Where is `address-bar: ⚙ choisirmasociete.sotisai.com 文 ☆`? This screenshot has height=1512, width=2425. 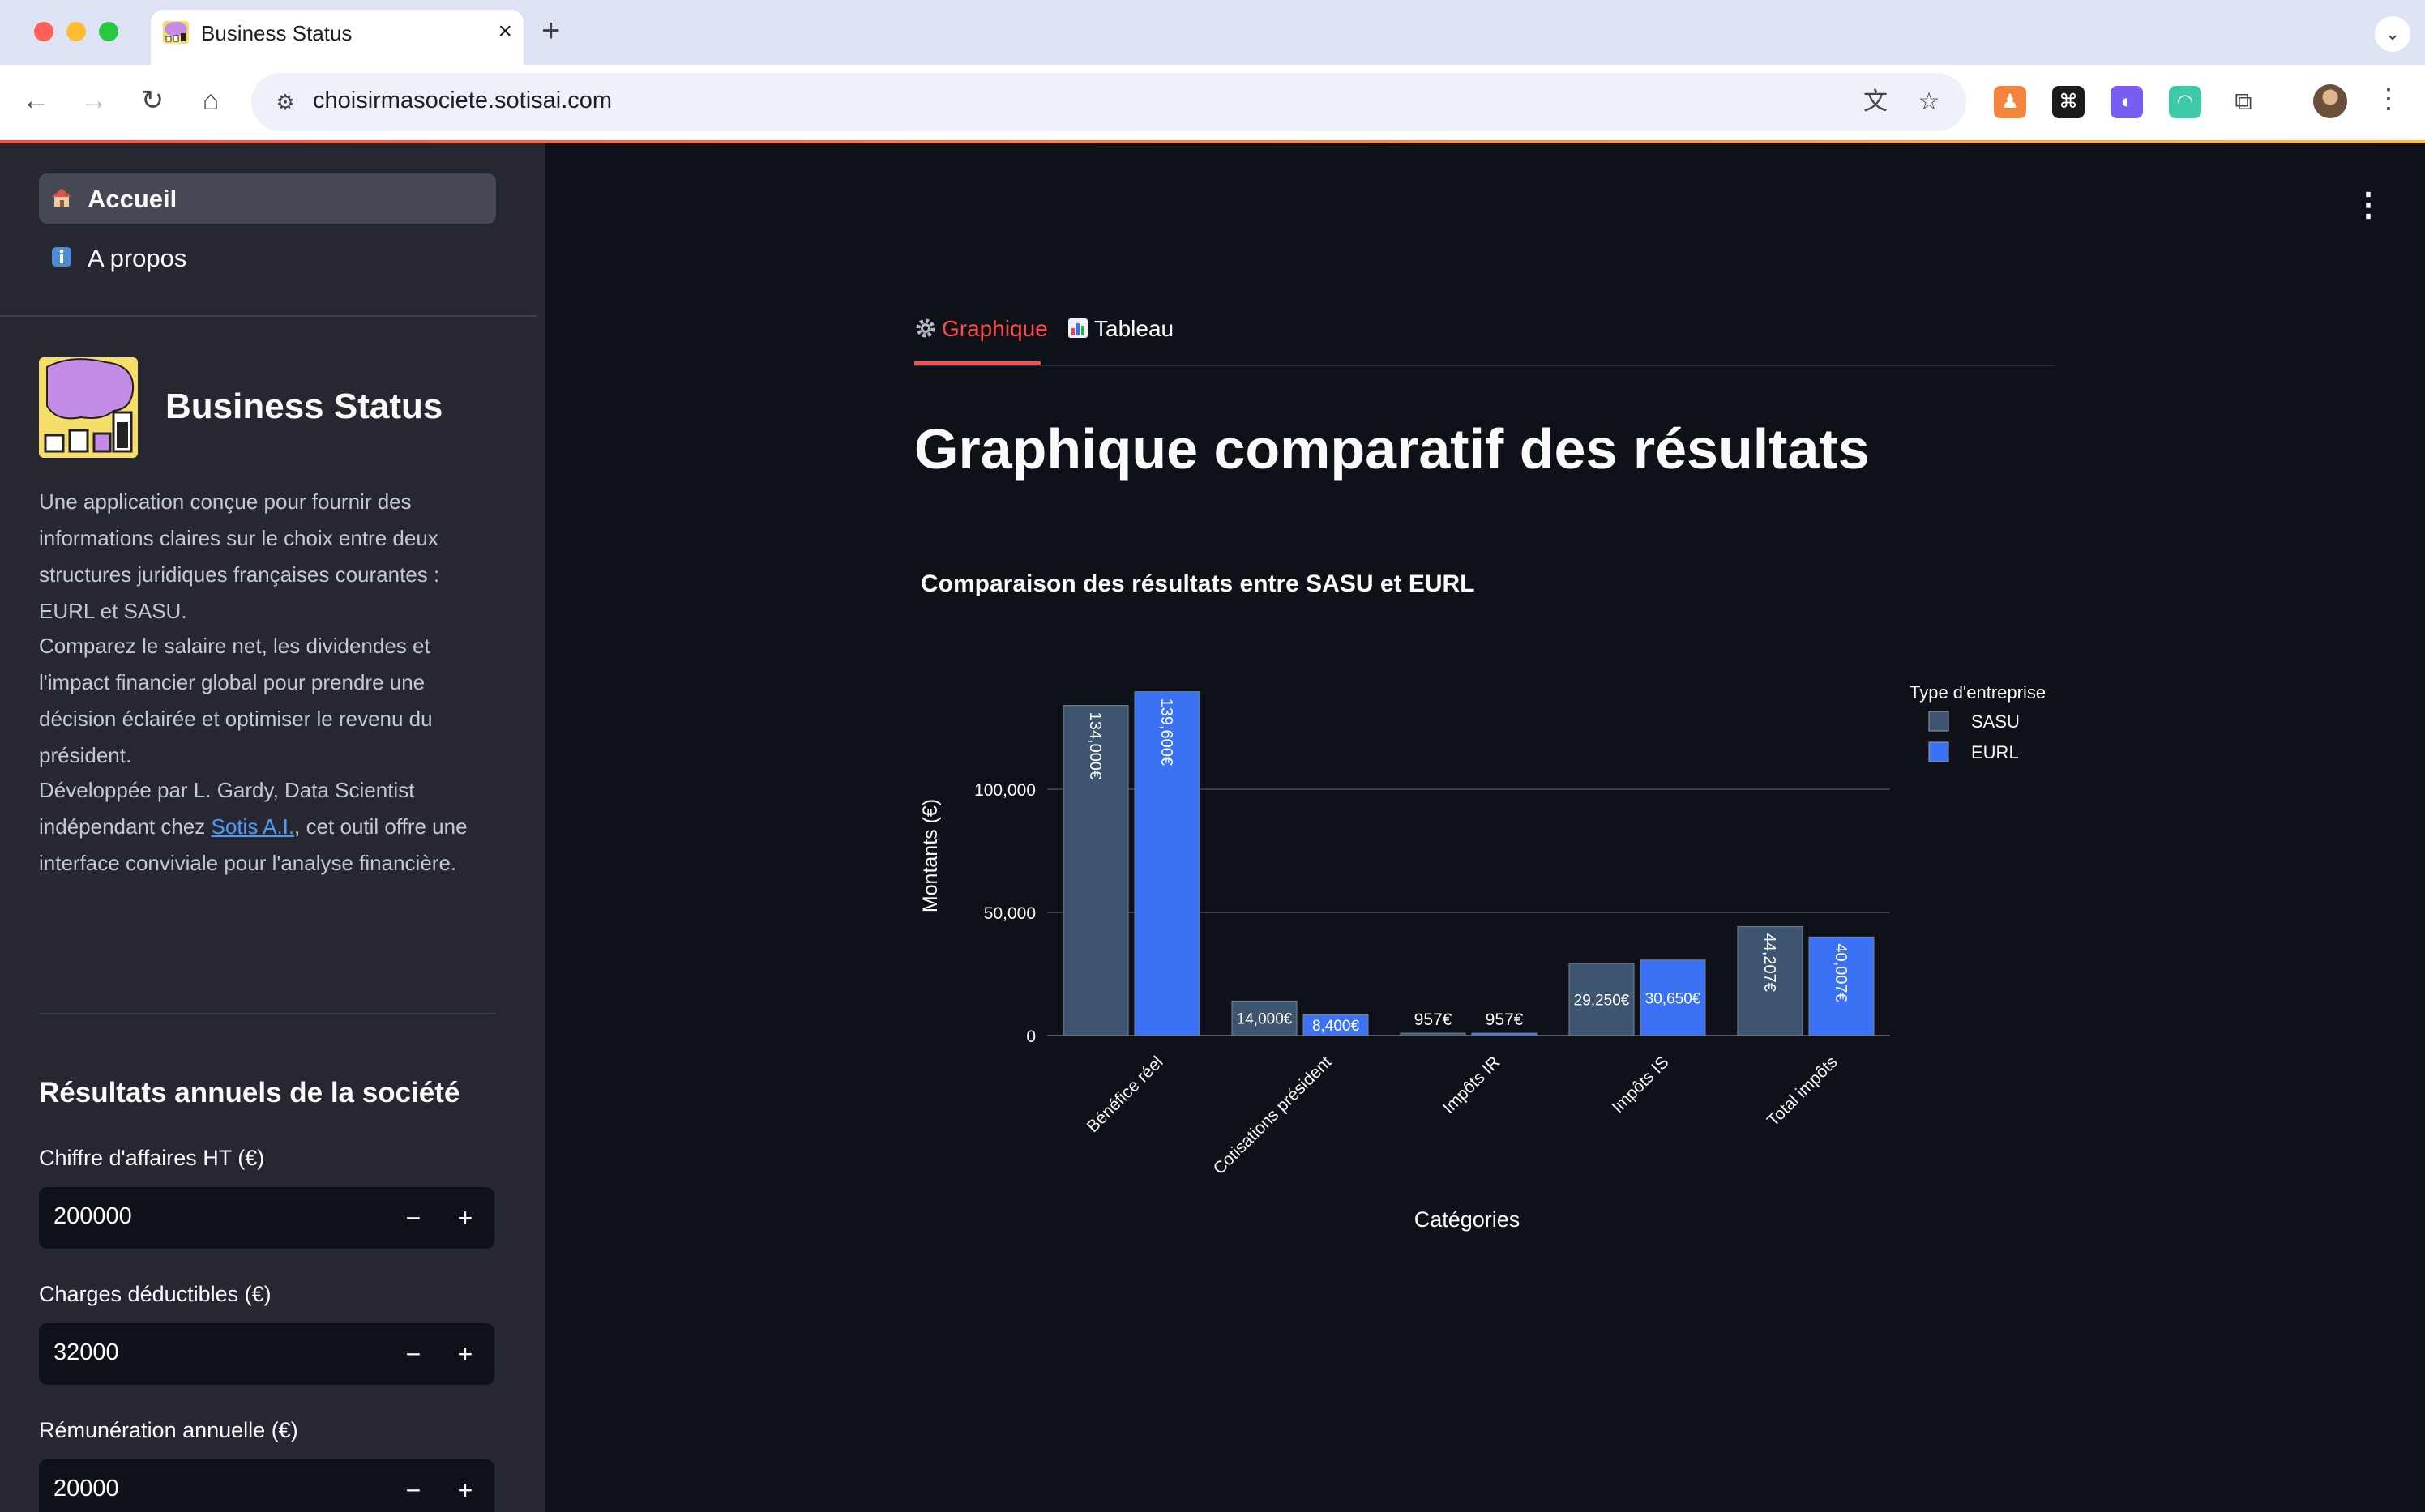 address-bar: ⚙ choisirmasociete.sotisai.com 文 ☆ is located at coordinates (1108, 102).